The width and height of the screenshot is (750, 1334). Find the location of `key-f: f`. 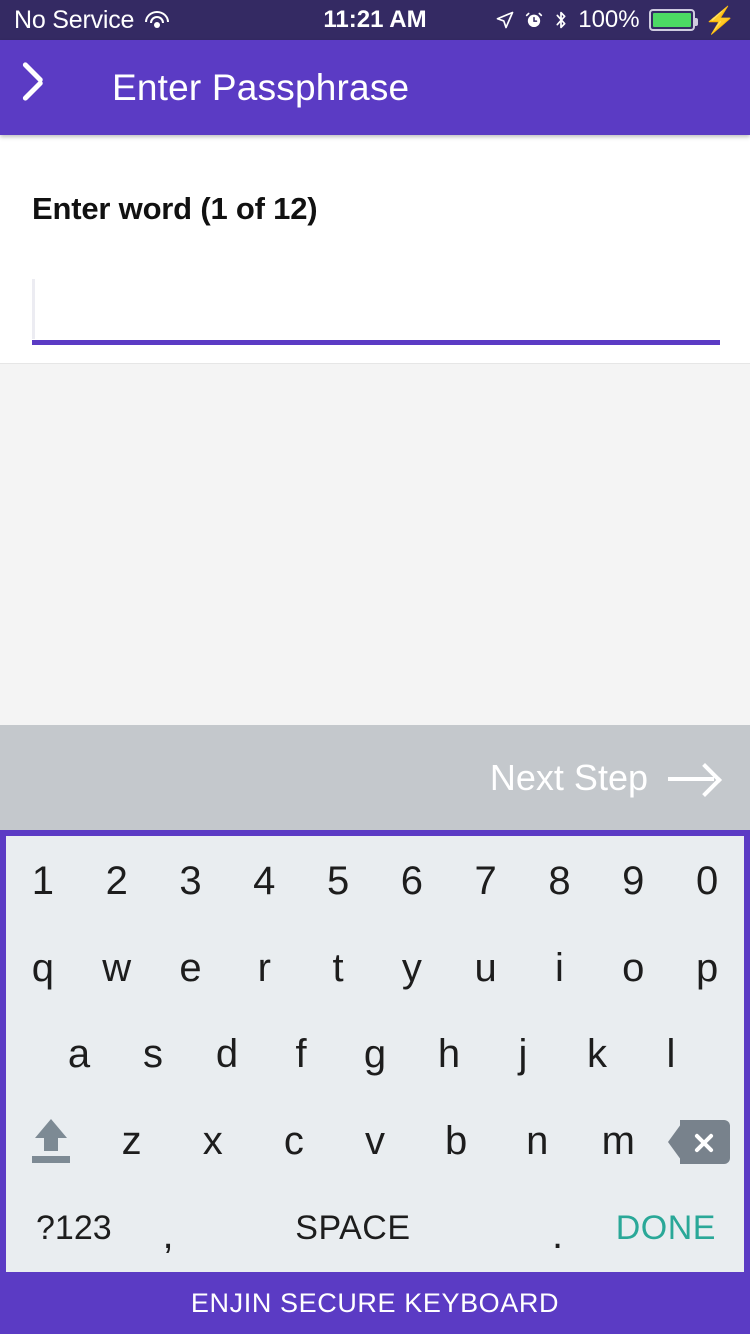

key-f: f is located at coordinates (301, 1055).